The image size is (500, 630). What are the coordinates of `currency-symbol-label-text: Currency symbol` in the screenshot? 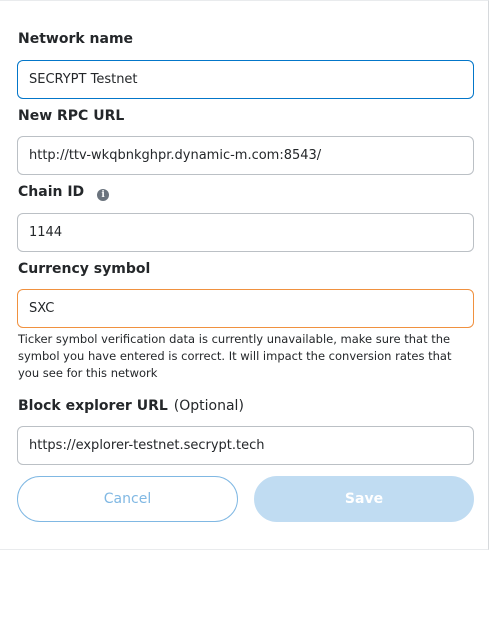 It's located at (84, 269).